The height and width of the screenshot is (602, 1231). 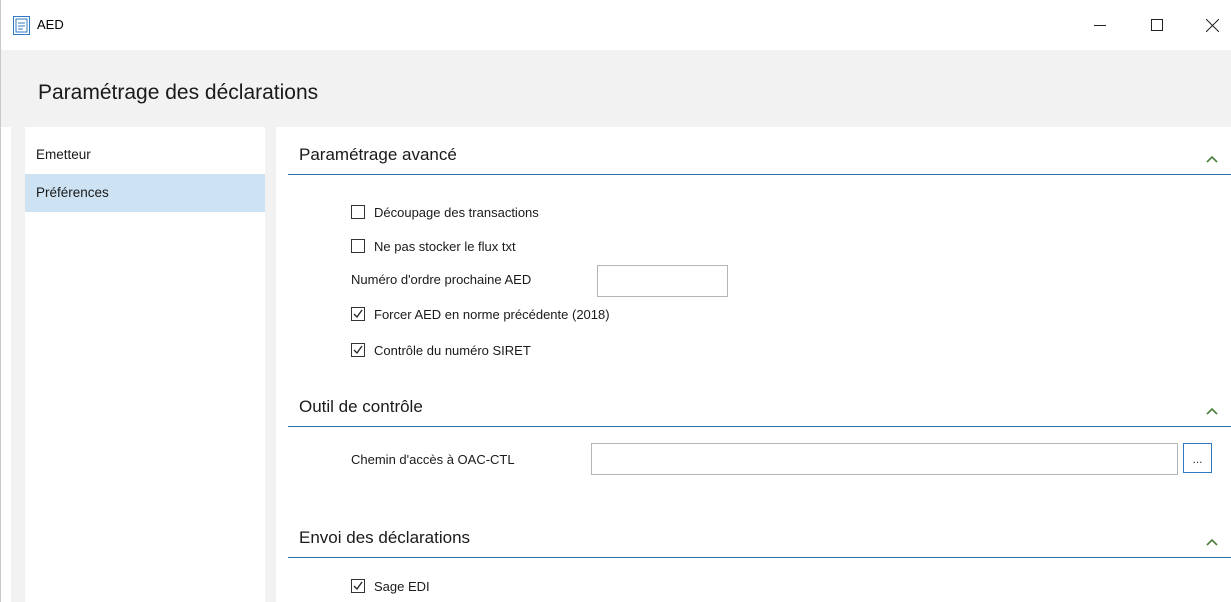 I want to click on section-title: Envoi des déclarations, so click(x=385, y=537).